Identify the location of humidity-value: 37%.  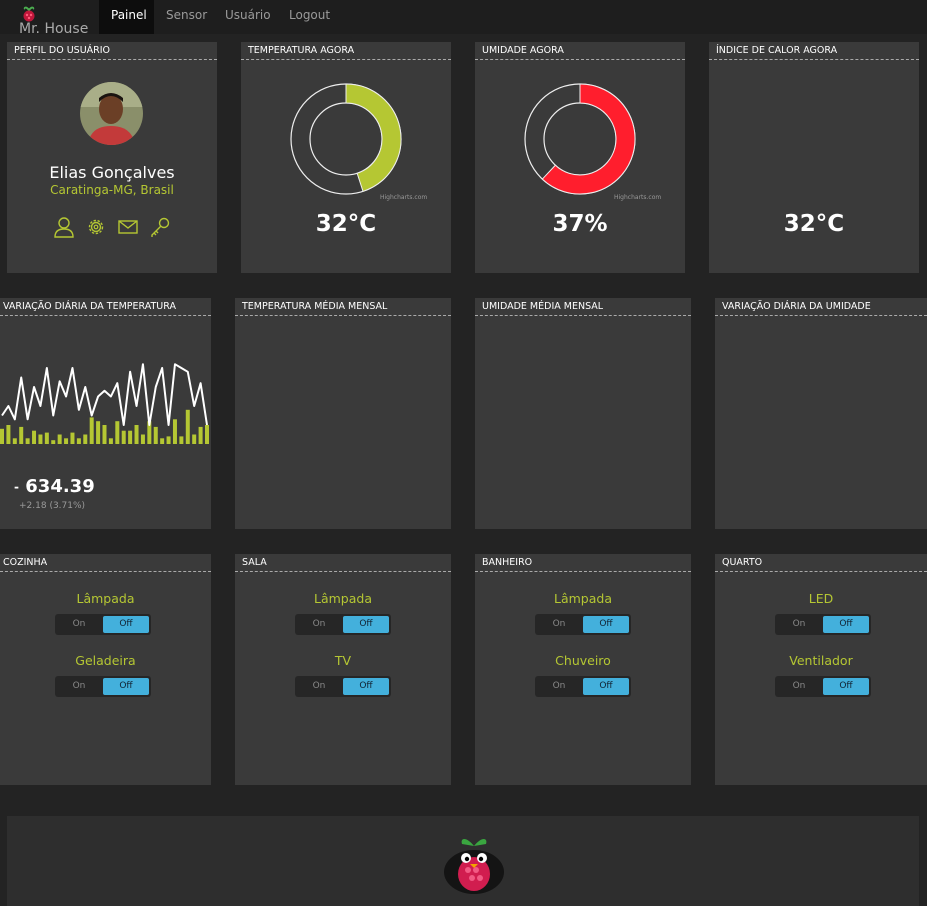
(580, 224).